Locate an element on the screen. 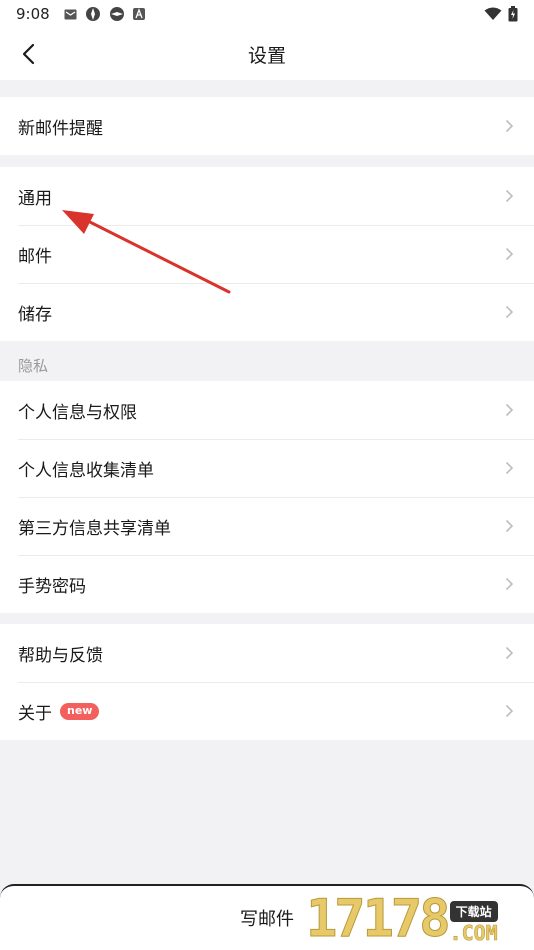 Image resolution: width=534 pixels, height=950 pixels. settings-group-notifications: 新邮件提醒 is located at coordinates (267, 126).